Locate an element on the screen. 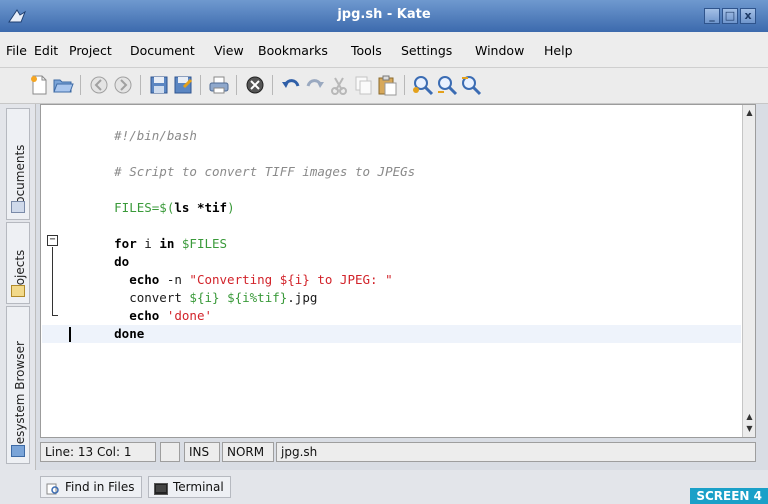  side-tab-bar: Documents Projects Filesystem Browser is located at coordinates (18, 287).